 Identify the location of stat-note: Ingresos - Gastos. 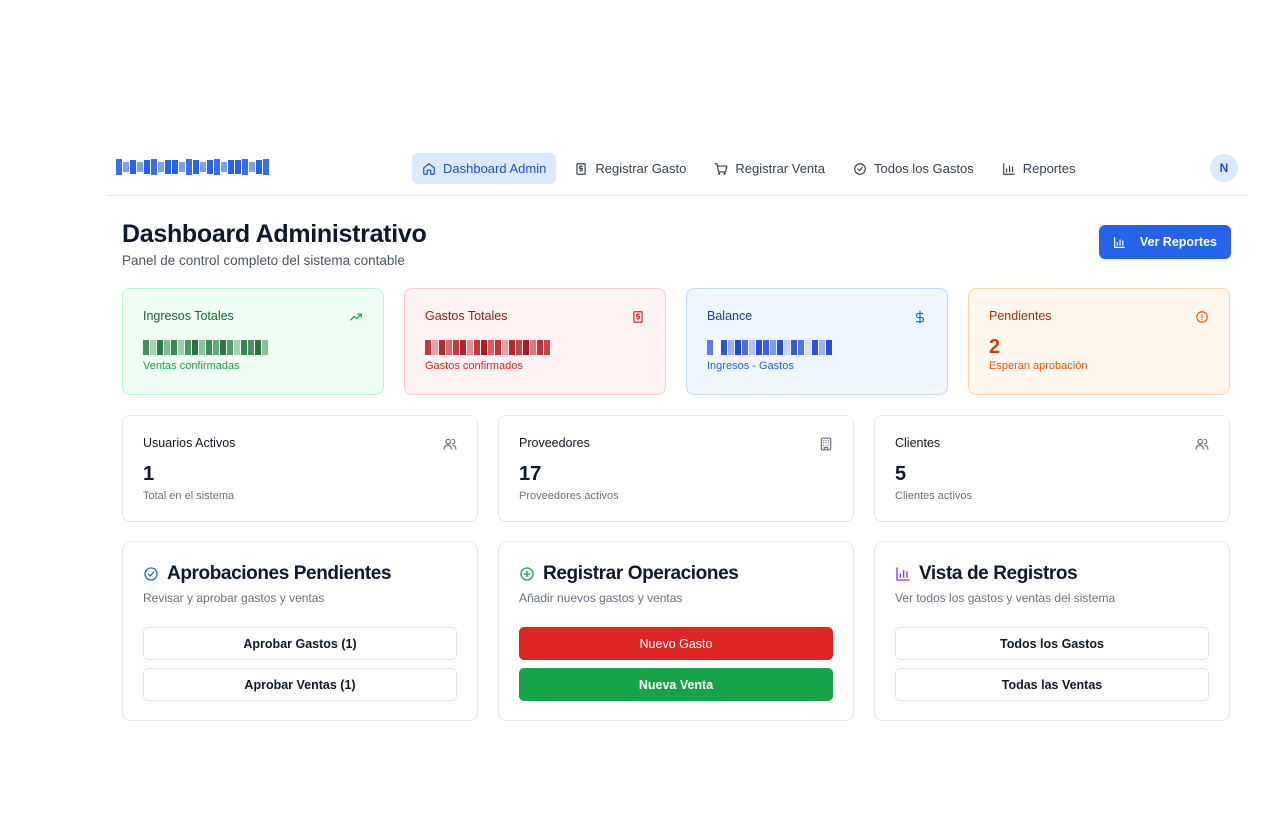
(750, 366).